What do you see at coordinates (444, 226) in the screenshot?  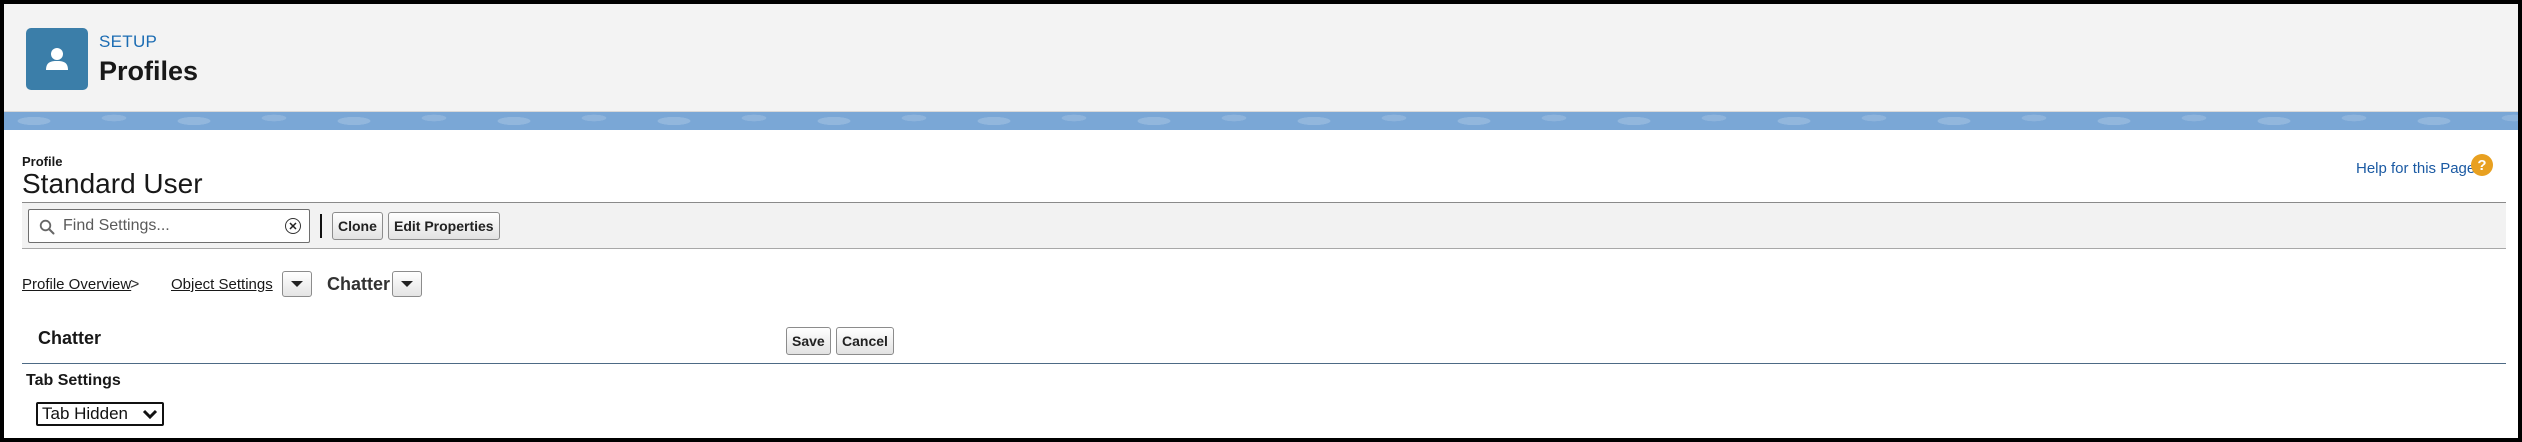 I see `edit-properties-button: Edit Properties` at bounding box center [444, 226].